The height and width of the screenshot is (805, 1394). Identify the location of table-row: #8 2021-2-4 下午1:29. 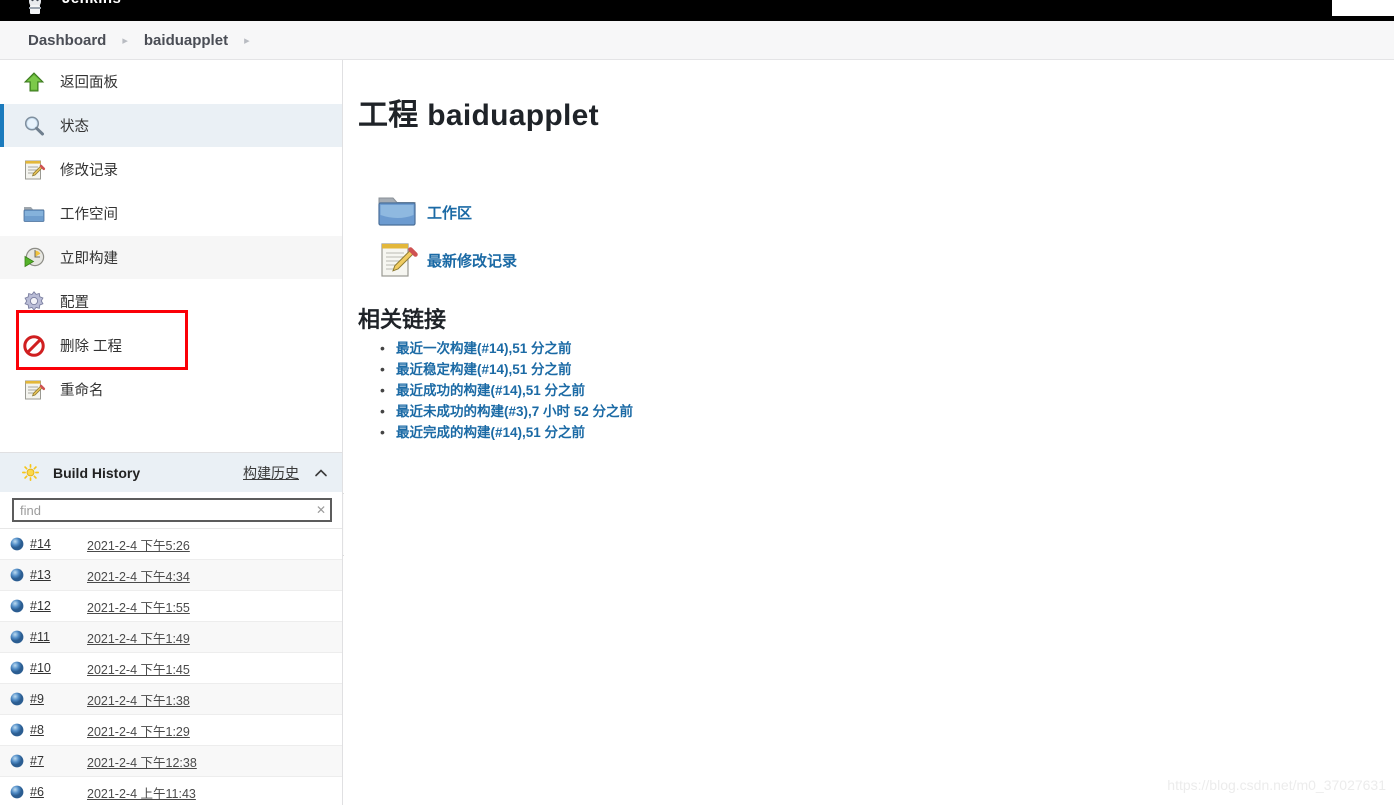
(171, 730).